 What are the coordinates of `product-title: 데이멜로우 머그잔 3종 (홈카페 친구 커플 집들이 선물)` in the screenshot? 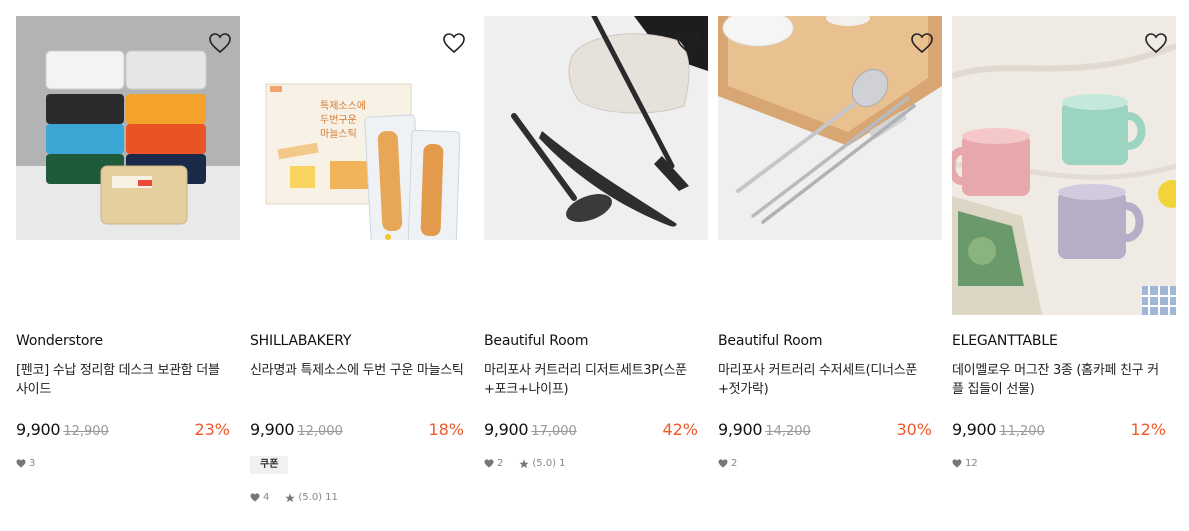 It's located at (1059, 380).